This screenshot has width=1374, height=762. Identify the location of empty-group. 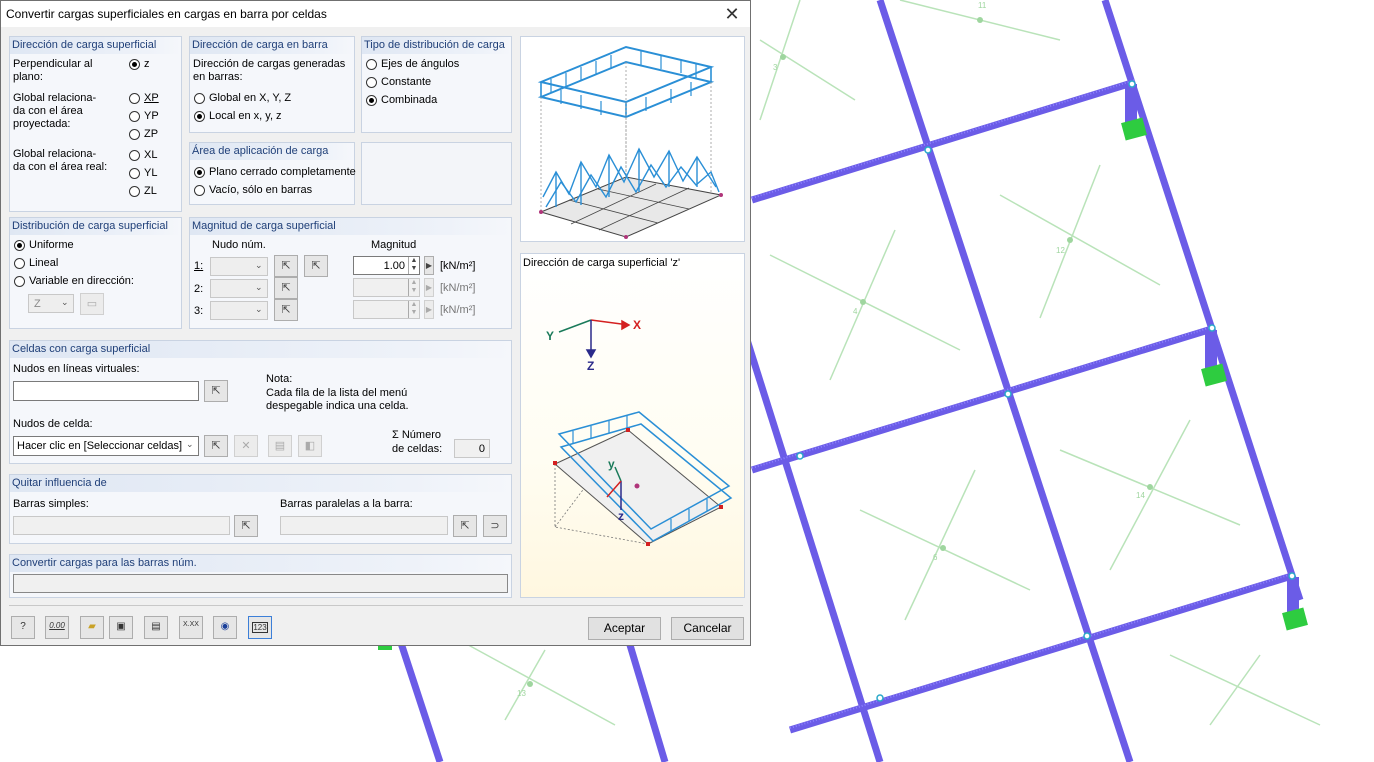
(436, 173).